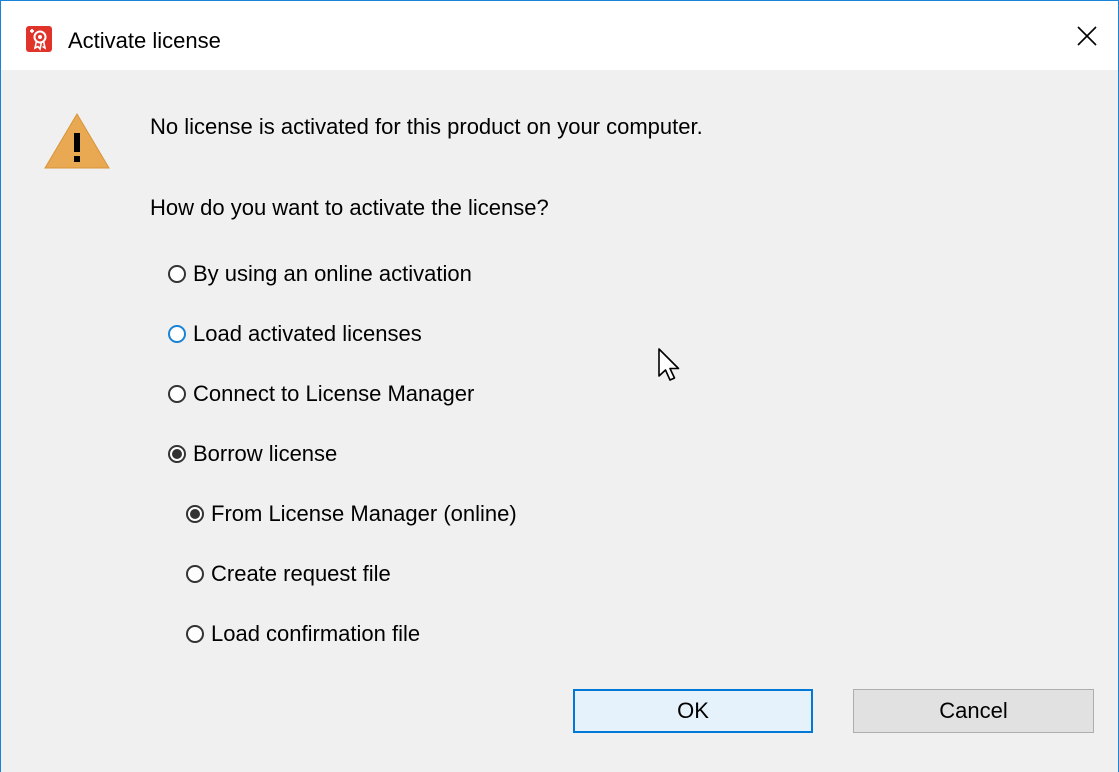  What do you see at coordinates (265, 453) in the screenshot?
I see `option-label: Borrow license` at bounding box center [265, 453].